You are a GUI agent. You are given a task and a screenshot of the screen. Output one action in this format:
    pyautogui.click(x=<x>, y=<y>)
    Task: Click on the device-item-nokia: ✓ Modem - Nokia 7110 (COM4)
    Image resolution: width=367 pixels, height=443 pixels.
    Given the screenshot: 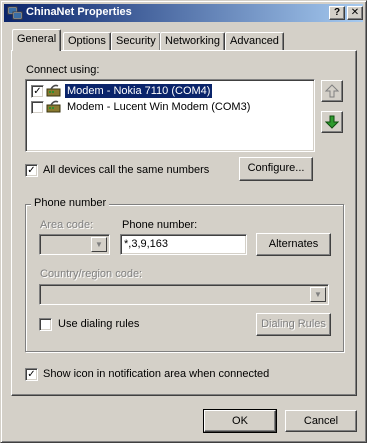 What is the action you would take?
    pyautogui.click(x=170, y=91)
    